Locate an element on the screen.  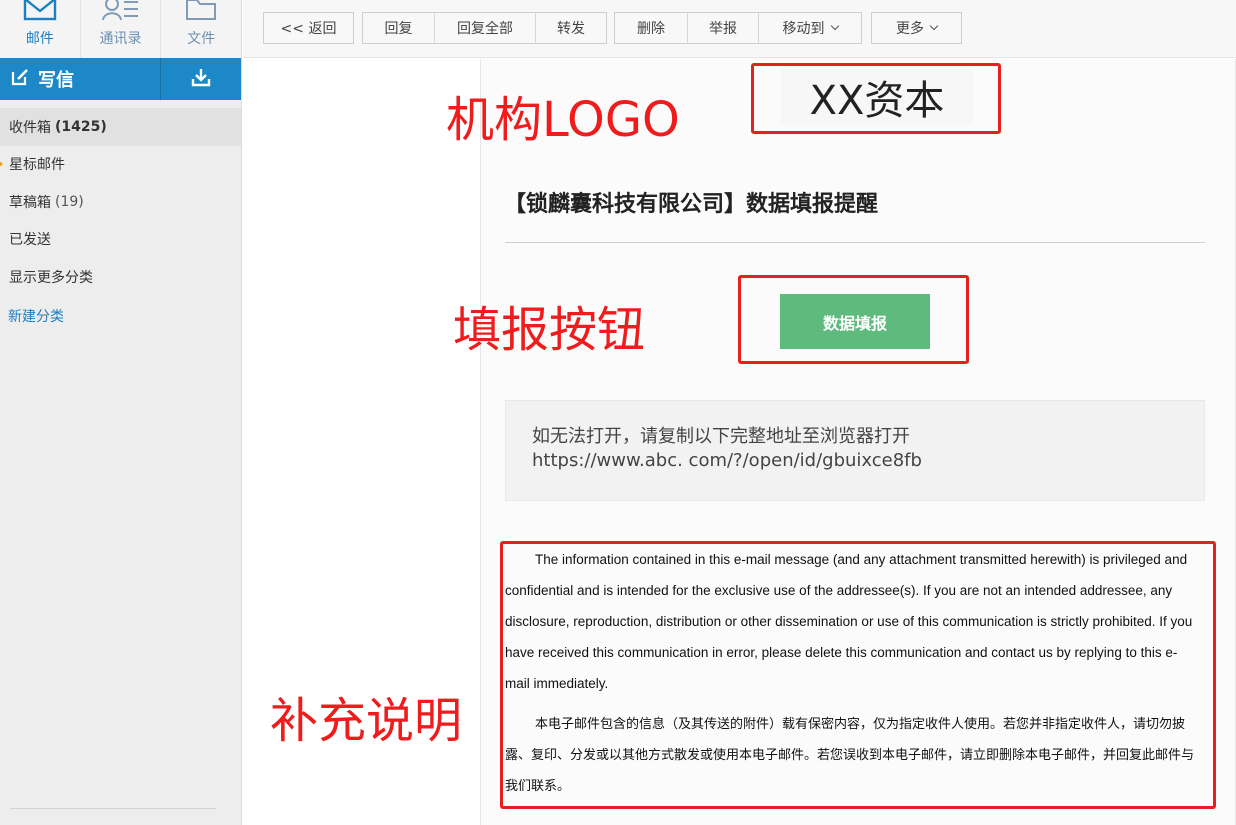
tab-files-label: 文件 is located at coordinates (201, 39).